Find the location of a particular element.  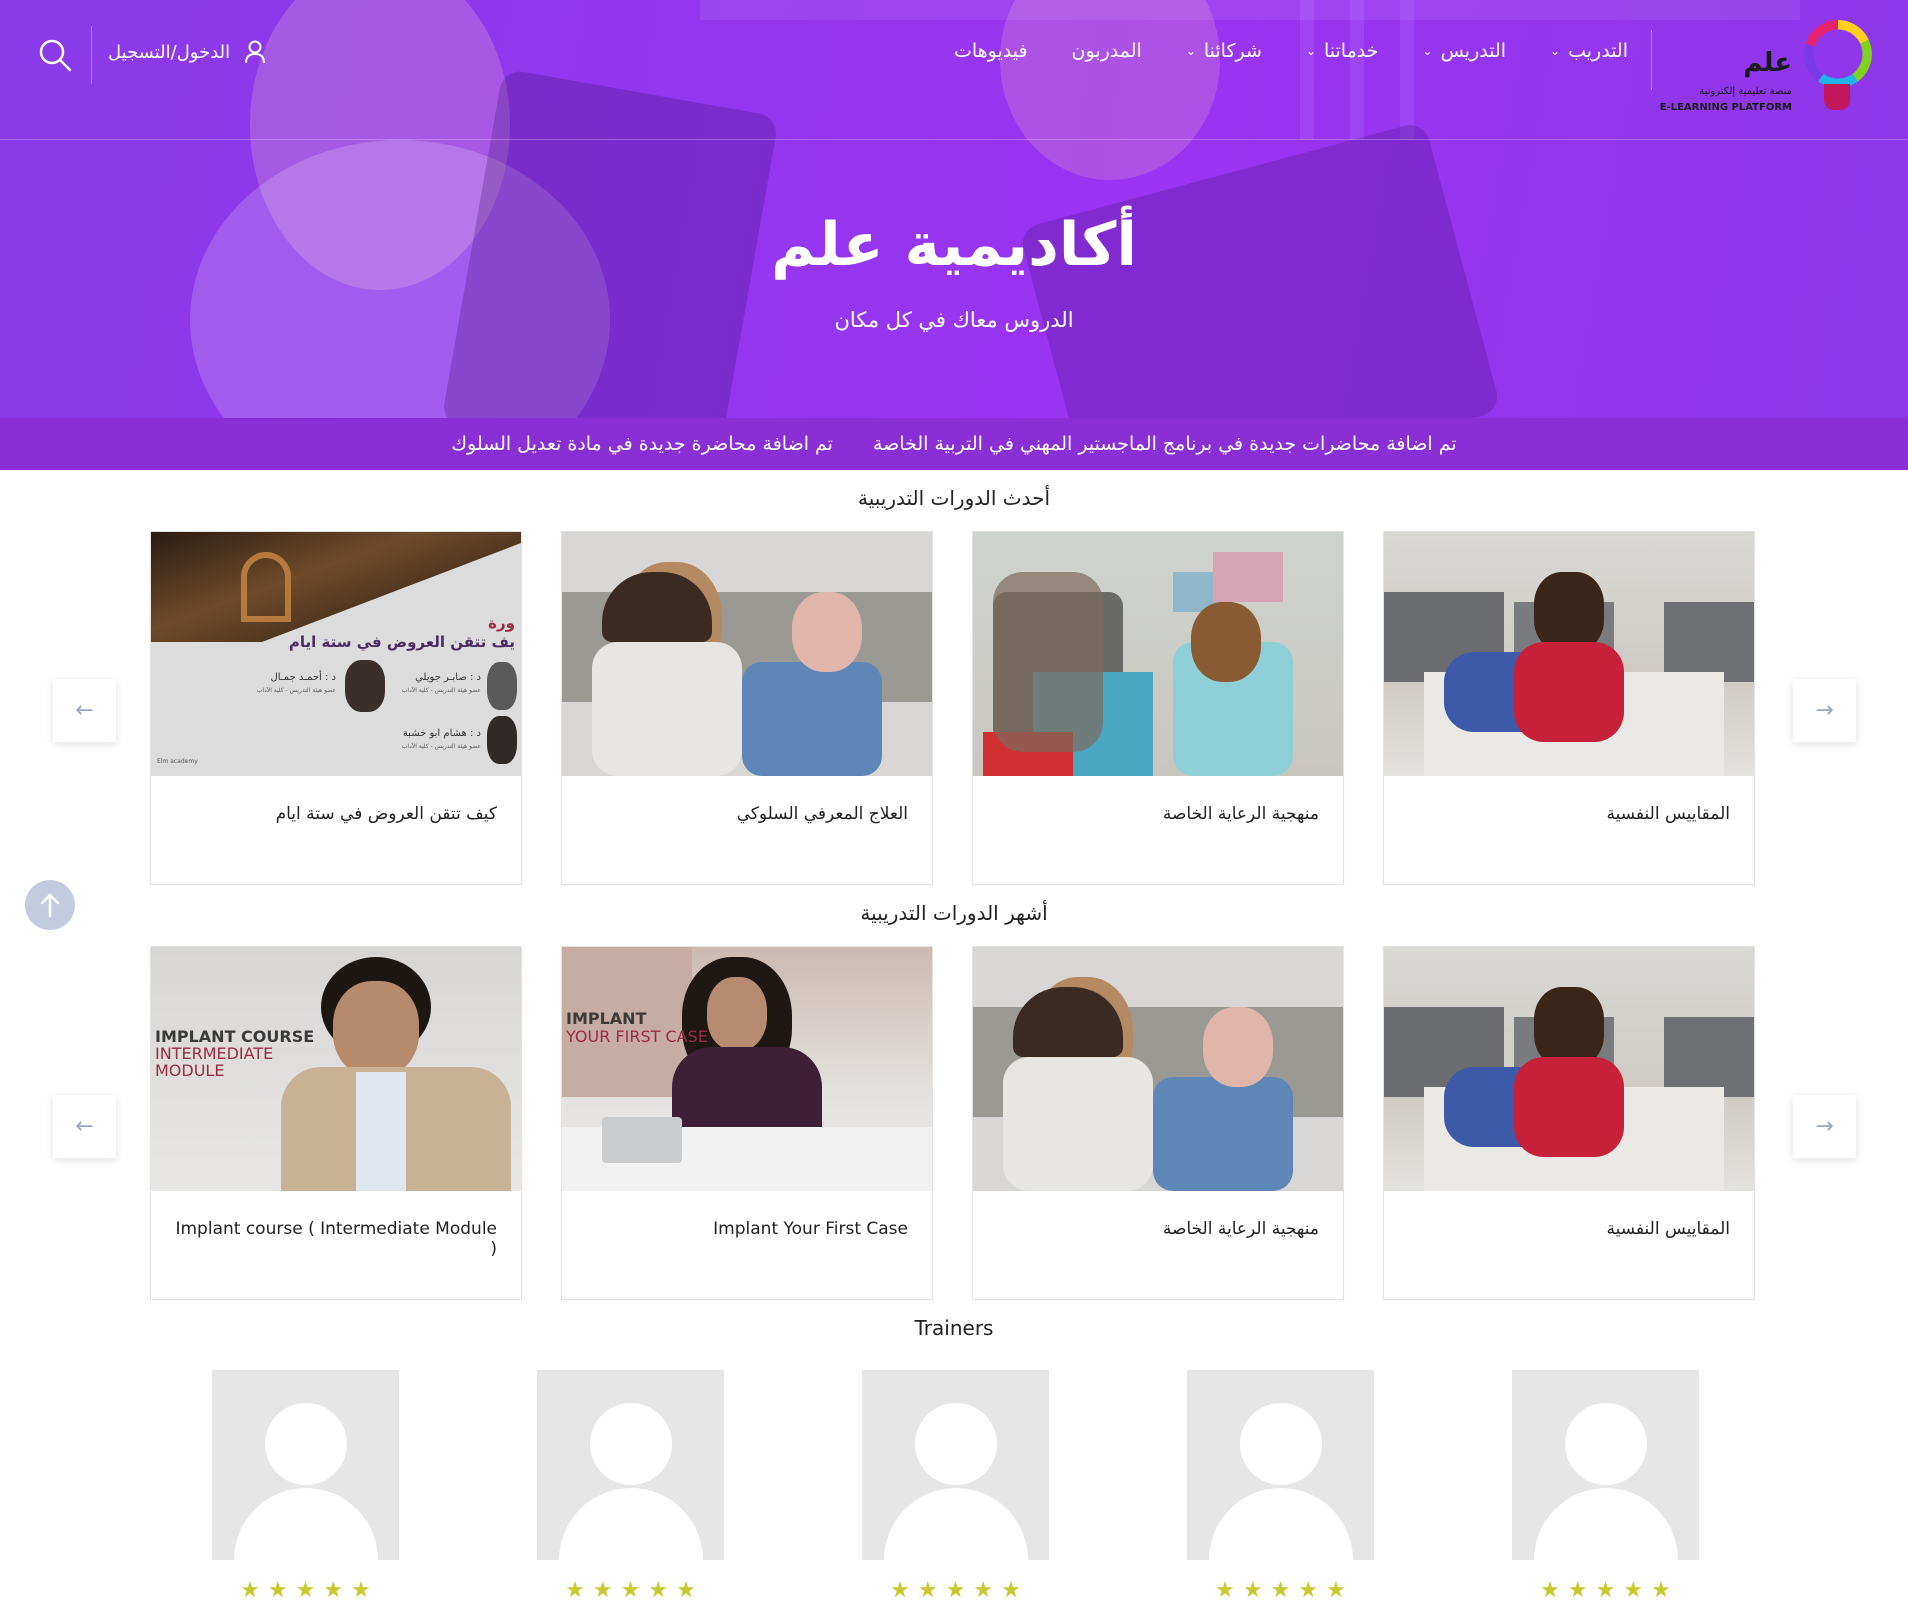

nav-item-training: التدريب ⌄ is located at coordinates (1589, 51).